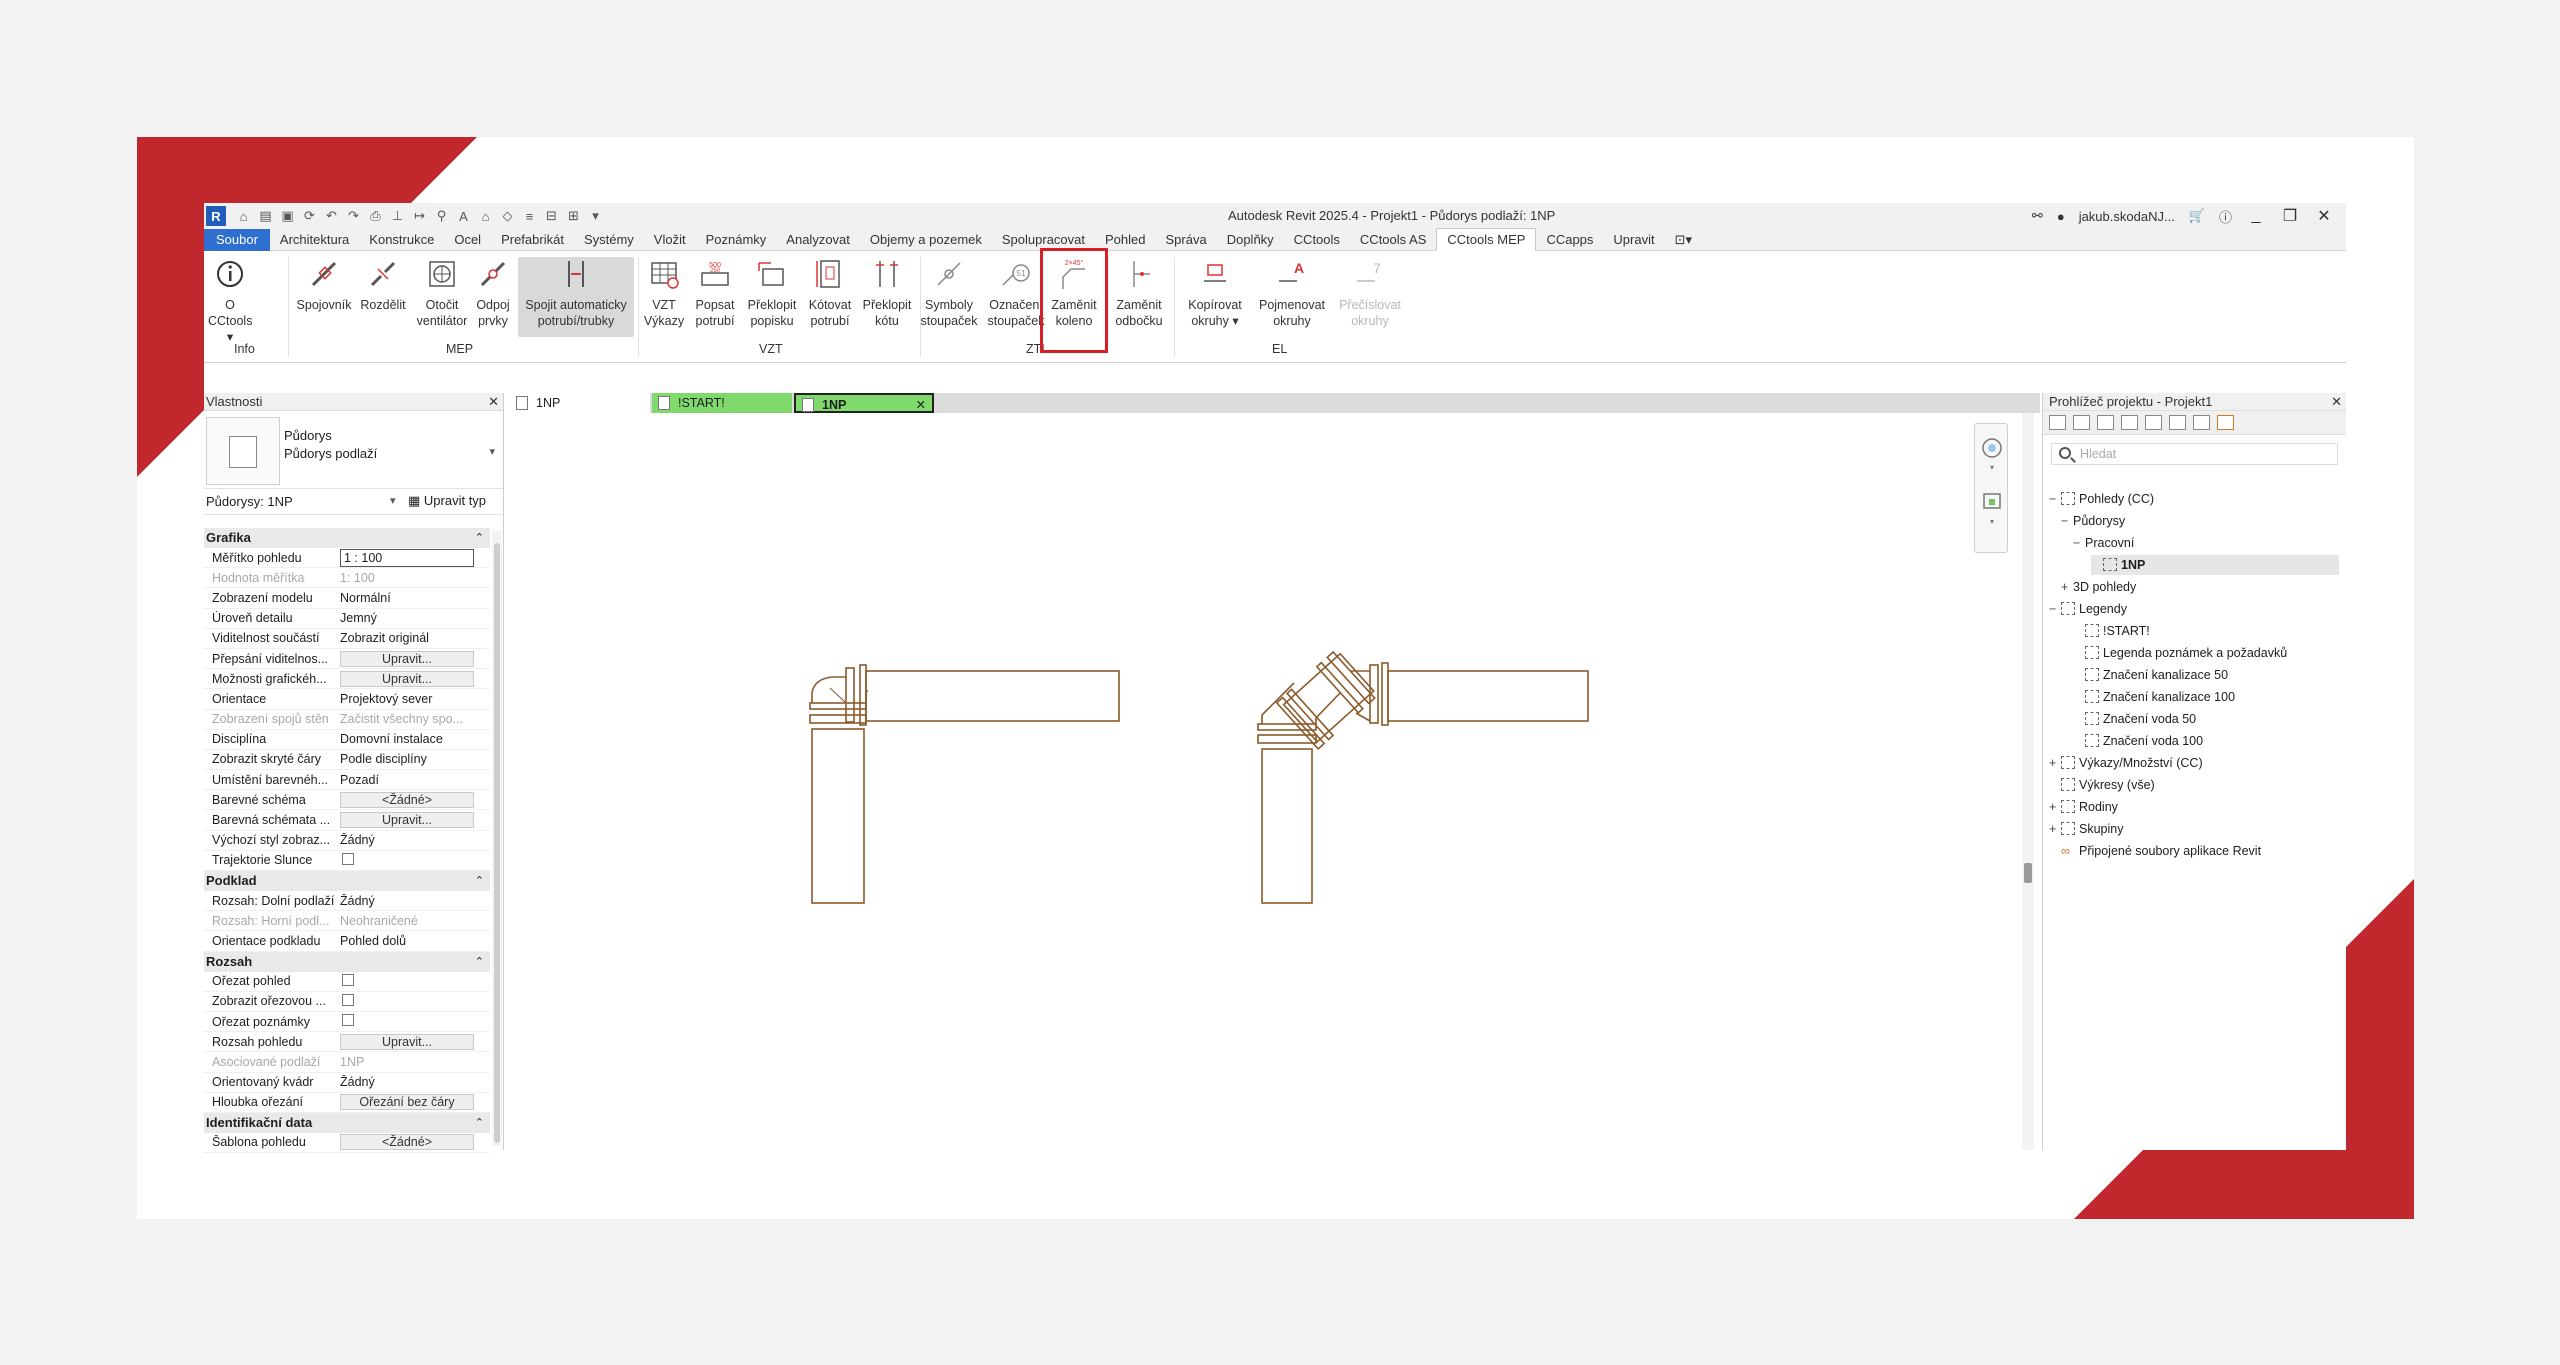 The width and height of the screenshot is (2560, 1365). I want to click on pipe-vertical-right, so click(1287, 826).